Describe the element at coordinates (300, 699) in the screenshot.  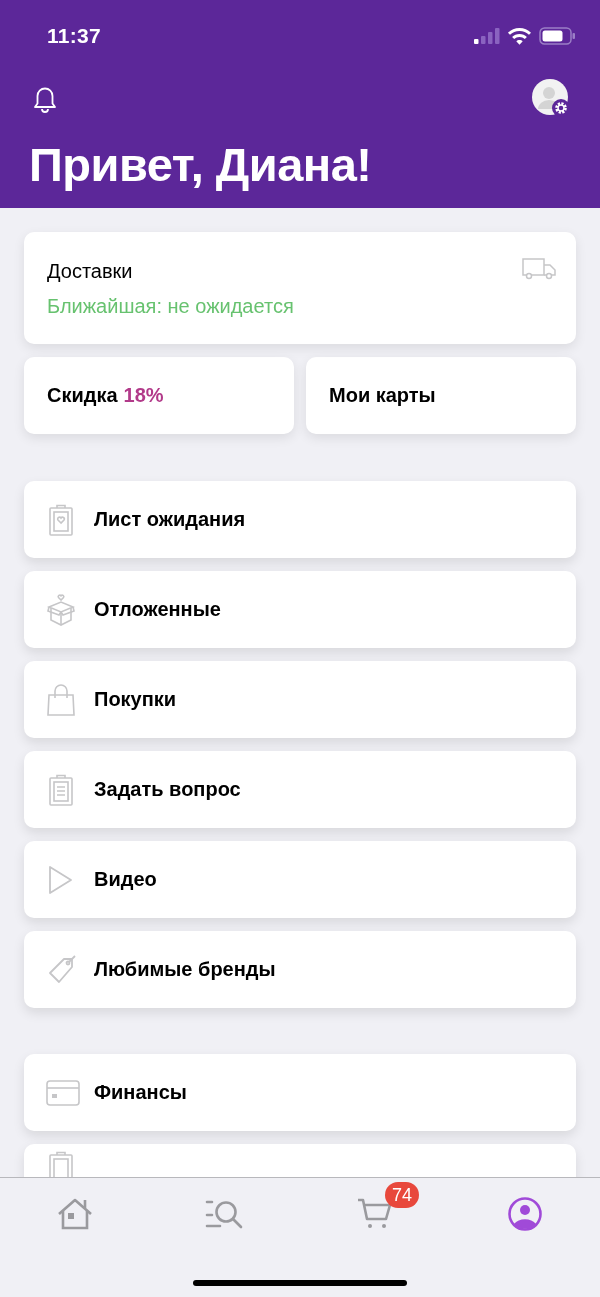
I see `menu-item: Покупки` at that location.